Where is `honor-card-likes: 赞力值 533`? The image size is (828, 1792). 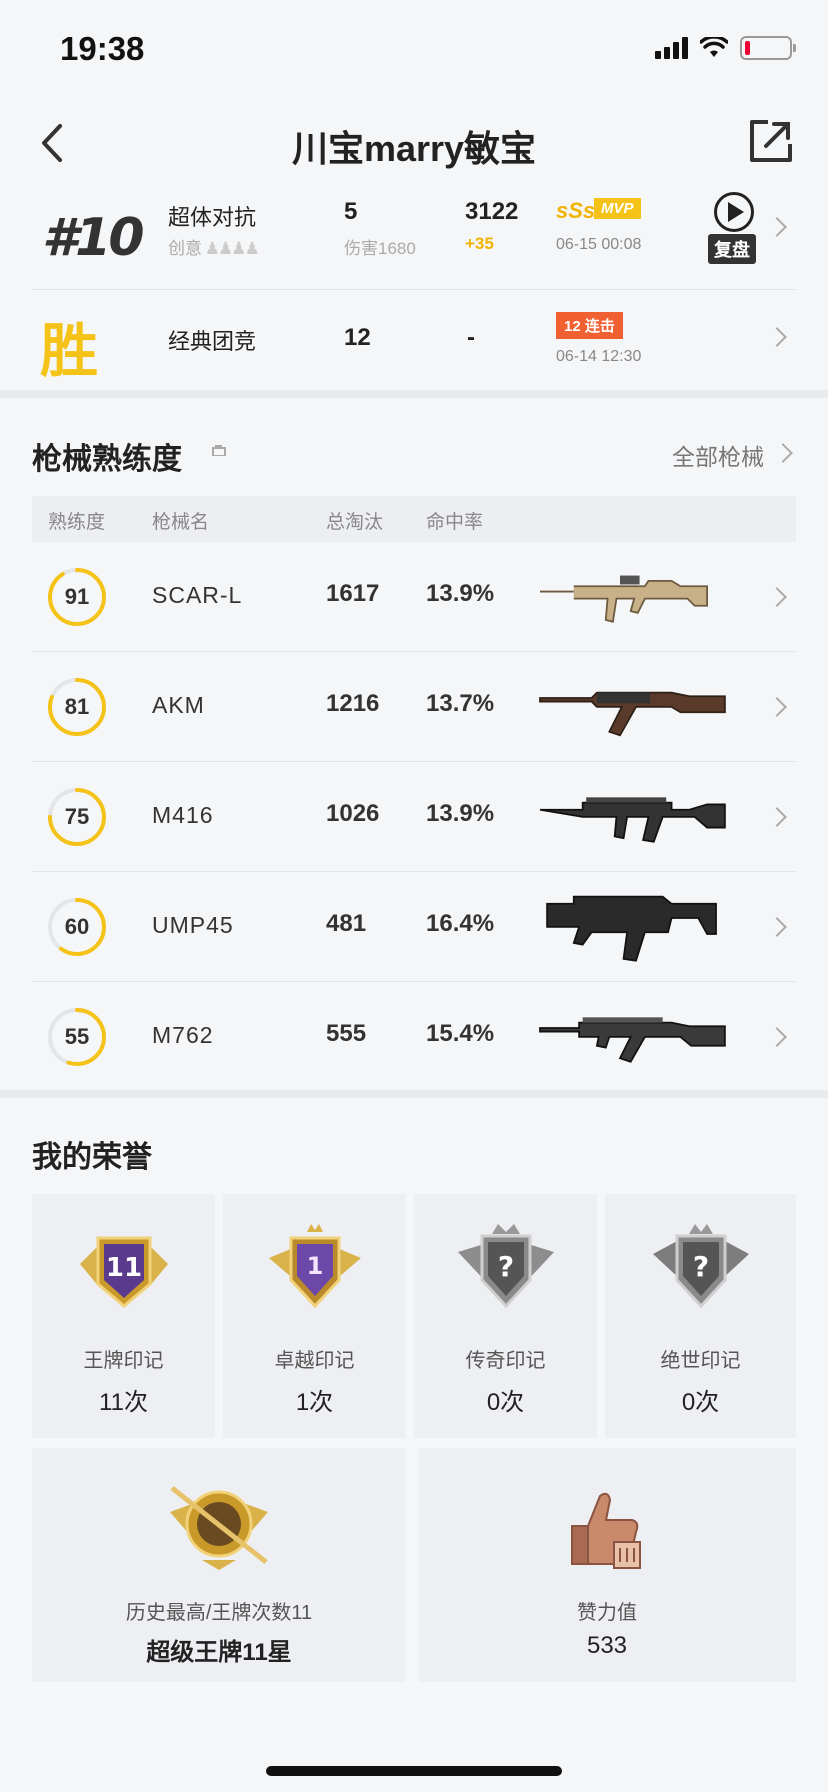
honor-card-likes: 赞力值 533 is located at coordinates (607, 1565).